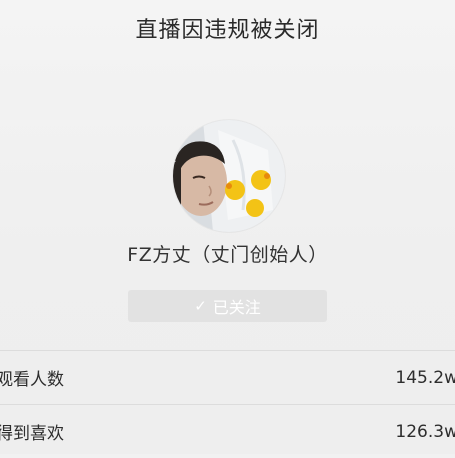 The width and height of the screenshot is (455, 458). What do you see at coordinates (425, 431) in the screenshot?
I see `stat-value: 126.3w` at bounding box center [425, 431].